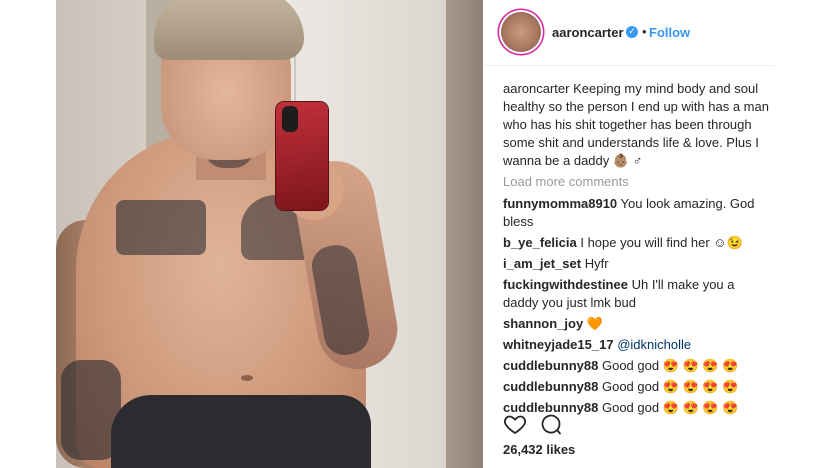 The width and height of the screenshot is (830, 468). Describe the element at coordinates (247, 378) in the screenshot. I see `photo-navel` at that location.